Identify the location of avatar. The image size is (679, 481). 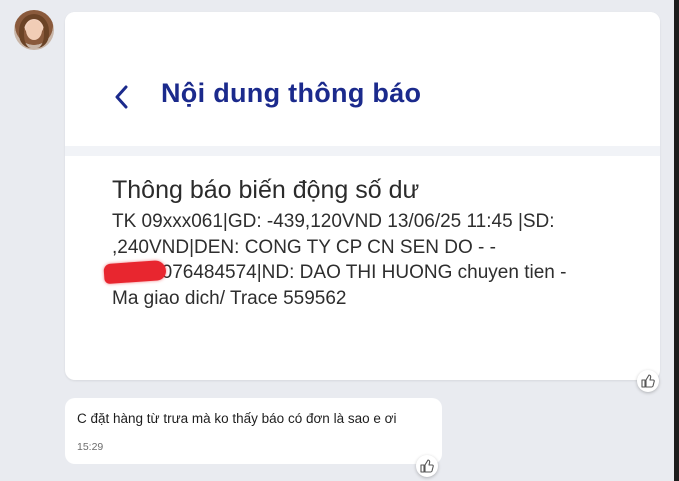
(34, 30).